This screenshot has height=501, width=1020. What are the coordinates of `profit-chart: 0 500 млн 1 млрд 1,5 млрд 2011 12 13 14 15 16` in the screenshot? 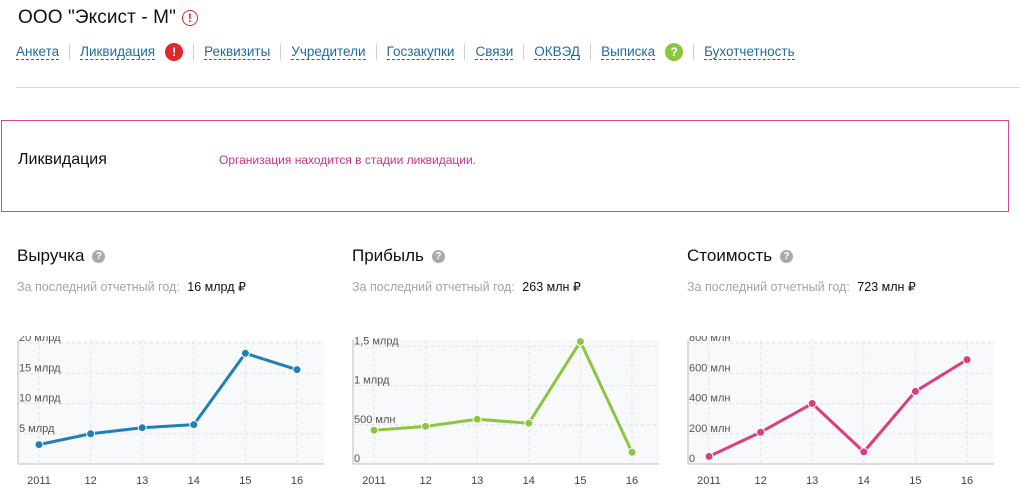 It's located at (505, 411).